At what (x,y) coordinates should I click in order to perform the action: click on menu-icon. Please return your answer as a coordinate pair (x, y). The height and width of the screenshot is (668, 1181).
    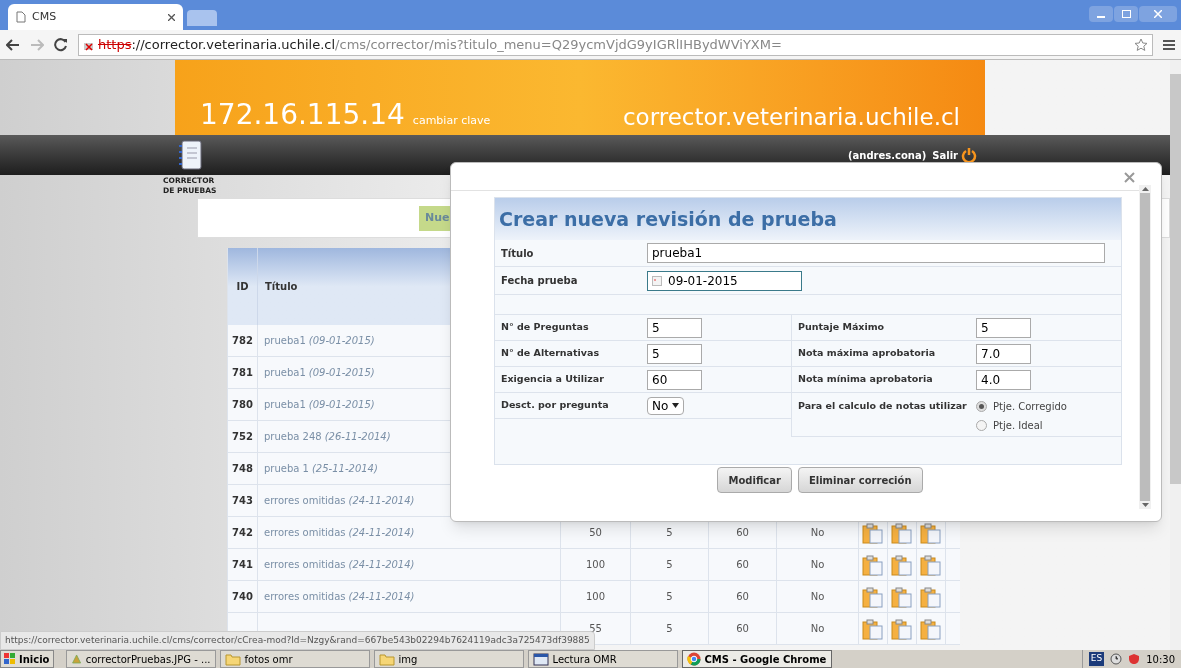
    Looking at the image, I should click on (1169, 44).